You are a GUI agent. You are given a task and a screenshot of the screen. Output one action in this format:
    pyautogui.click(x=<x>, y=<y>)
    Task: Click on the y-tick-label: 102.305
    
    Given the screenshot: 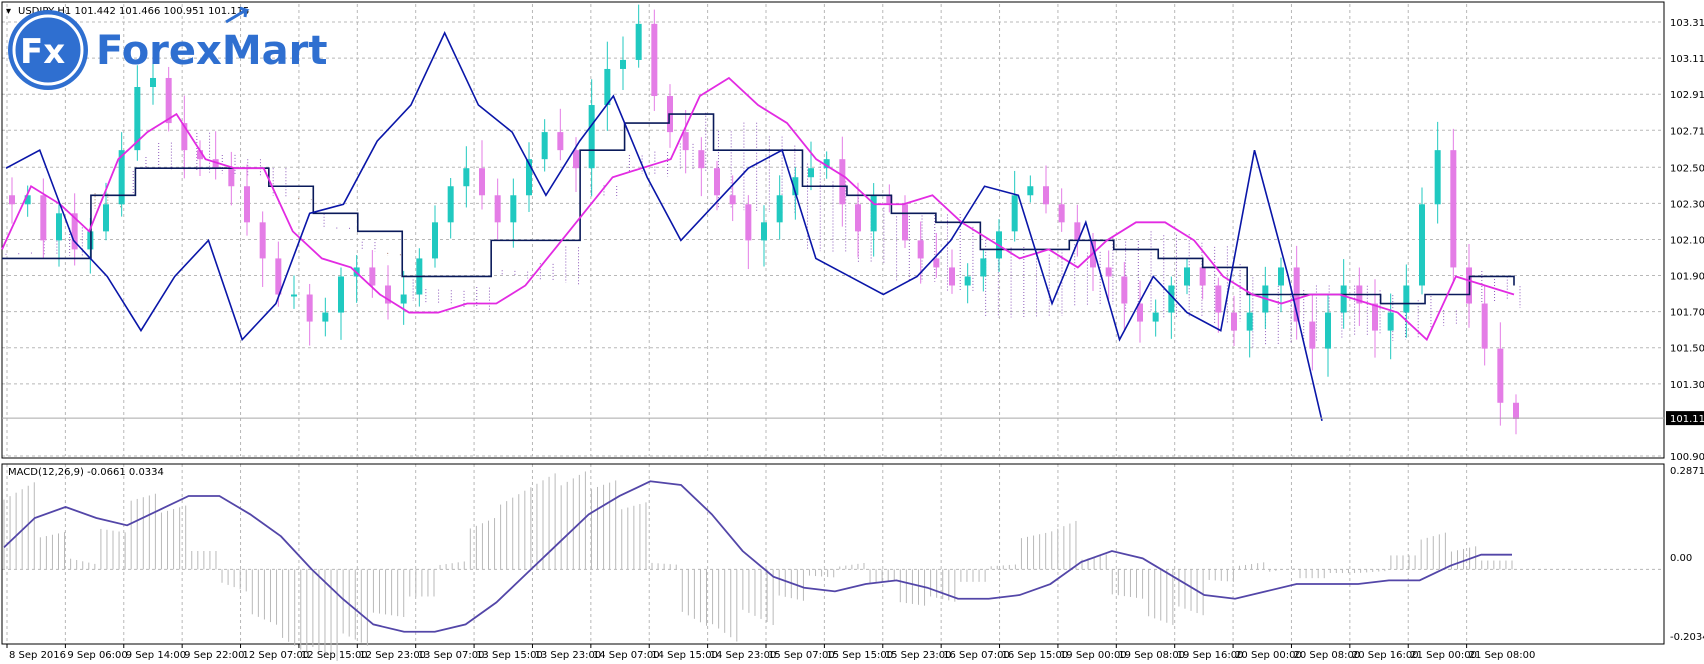 What is the action you would take?
    pyautogui.click(x=1687, y=204)
    